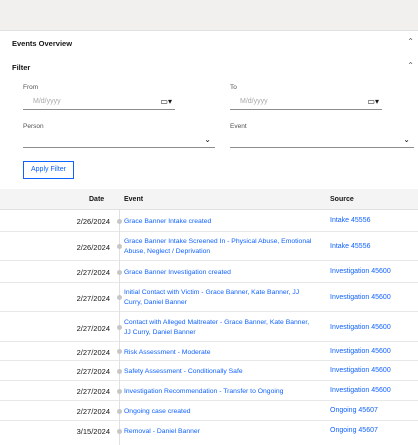 This screenshot has height=445, width=418. What do you see at coordinates (21, 67) in the screenshot?
I see `filter-title: Filter` at bounding box center [21, 67].